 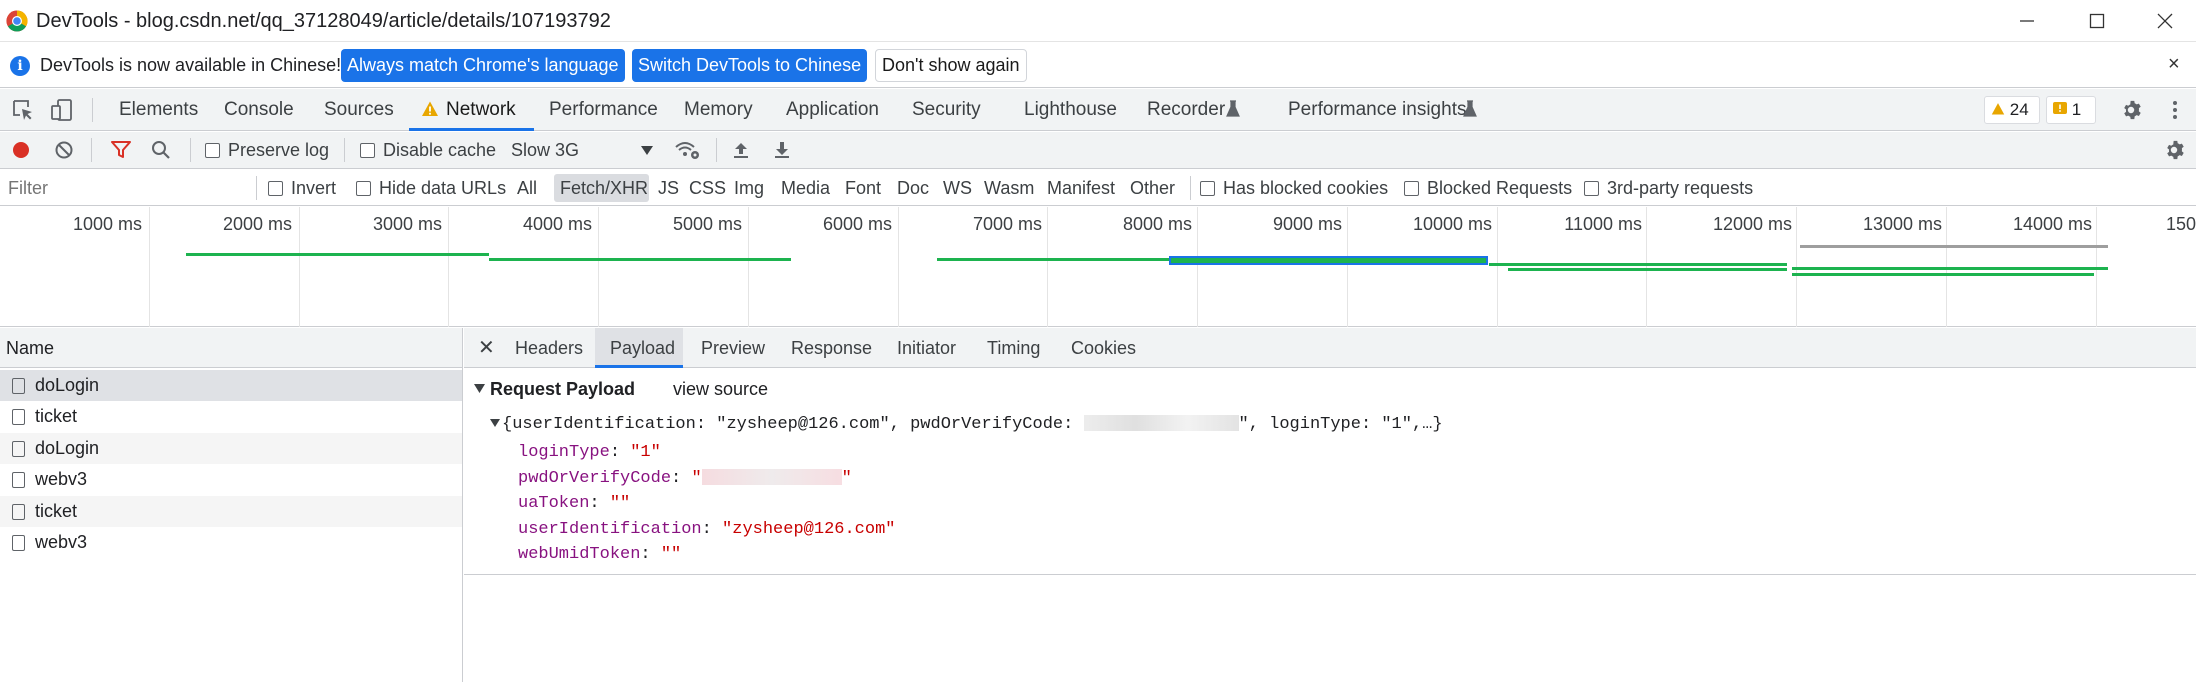 I want to click on close-window-button, so click(x=2163, y=21).